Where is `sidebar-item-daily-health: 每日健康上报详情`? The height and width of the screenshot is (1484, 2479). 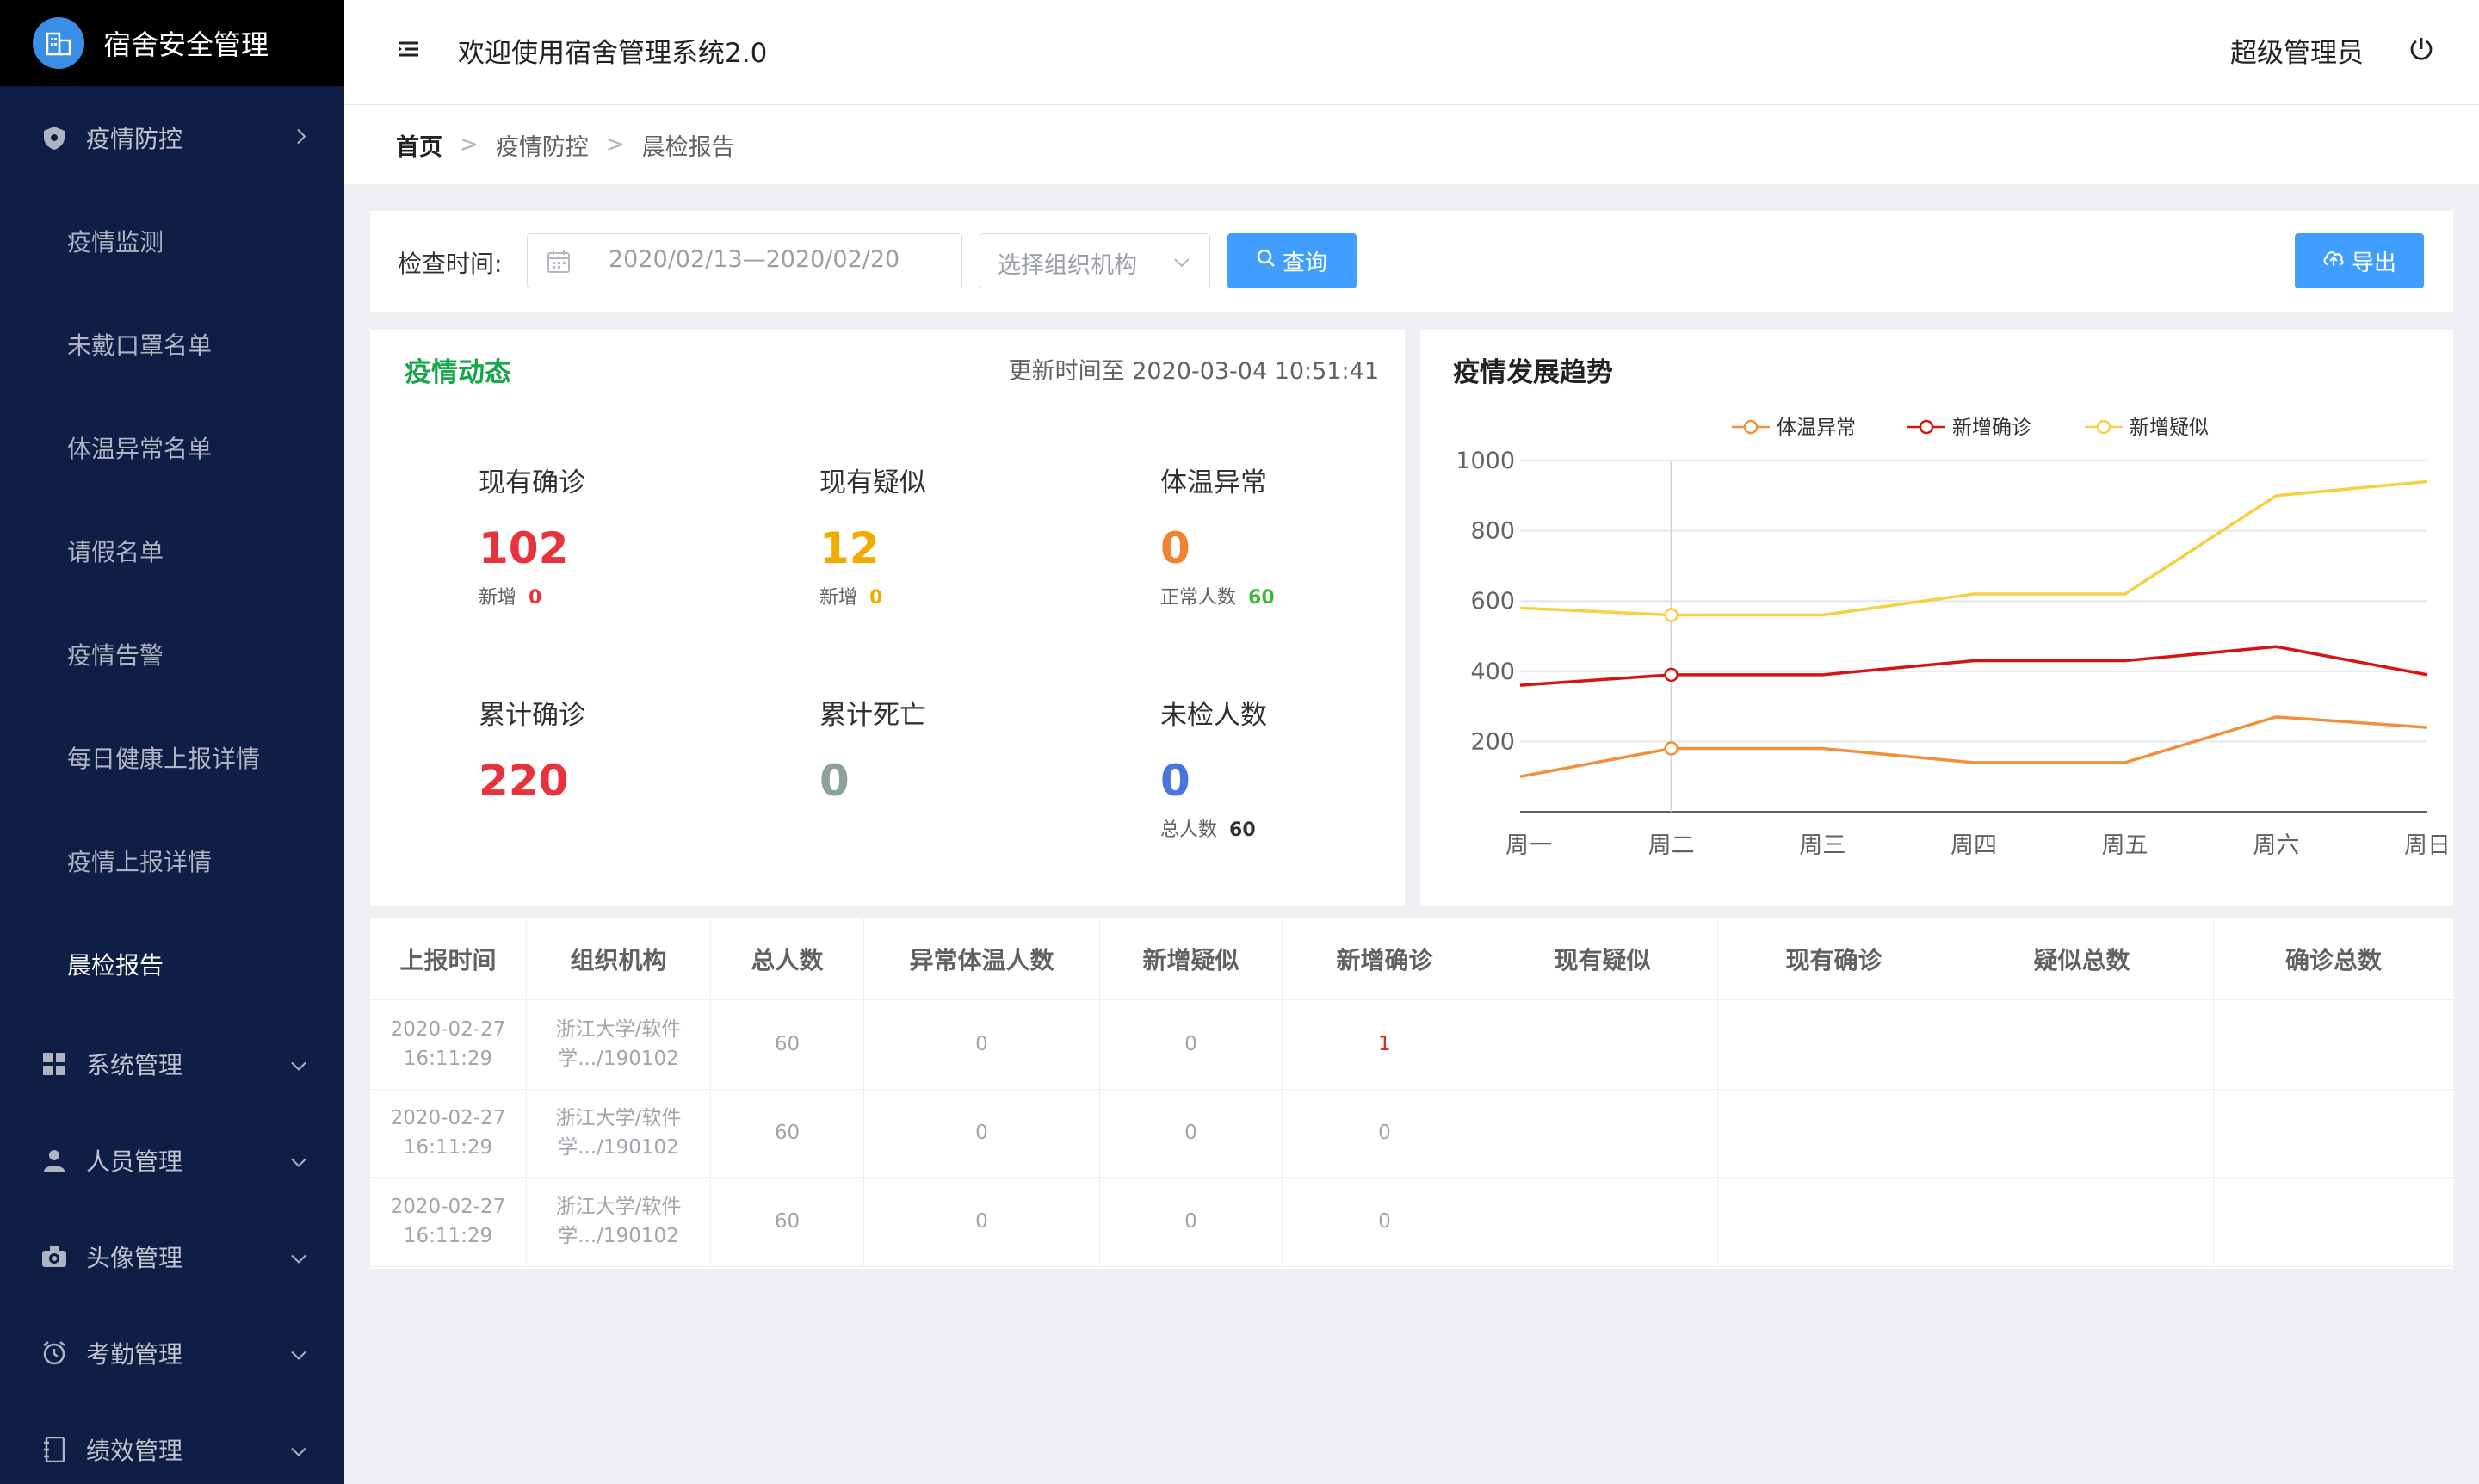
sidebar-item-daily-health: 每日健康上报详情 is located at coordinates (172, 757).